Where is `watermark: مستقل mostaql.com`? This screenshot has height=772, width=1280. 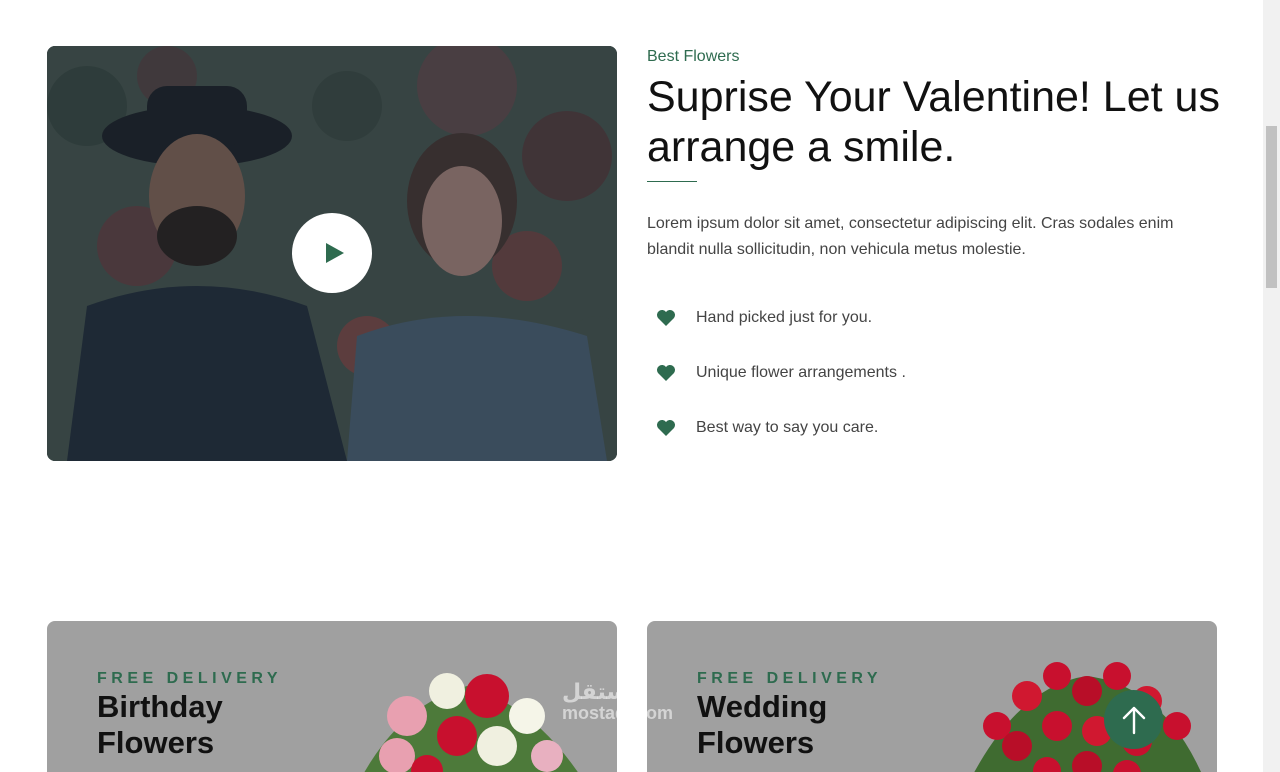
watermark: مستقل mostaql.com is located at coordinates (618, 701).